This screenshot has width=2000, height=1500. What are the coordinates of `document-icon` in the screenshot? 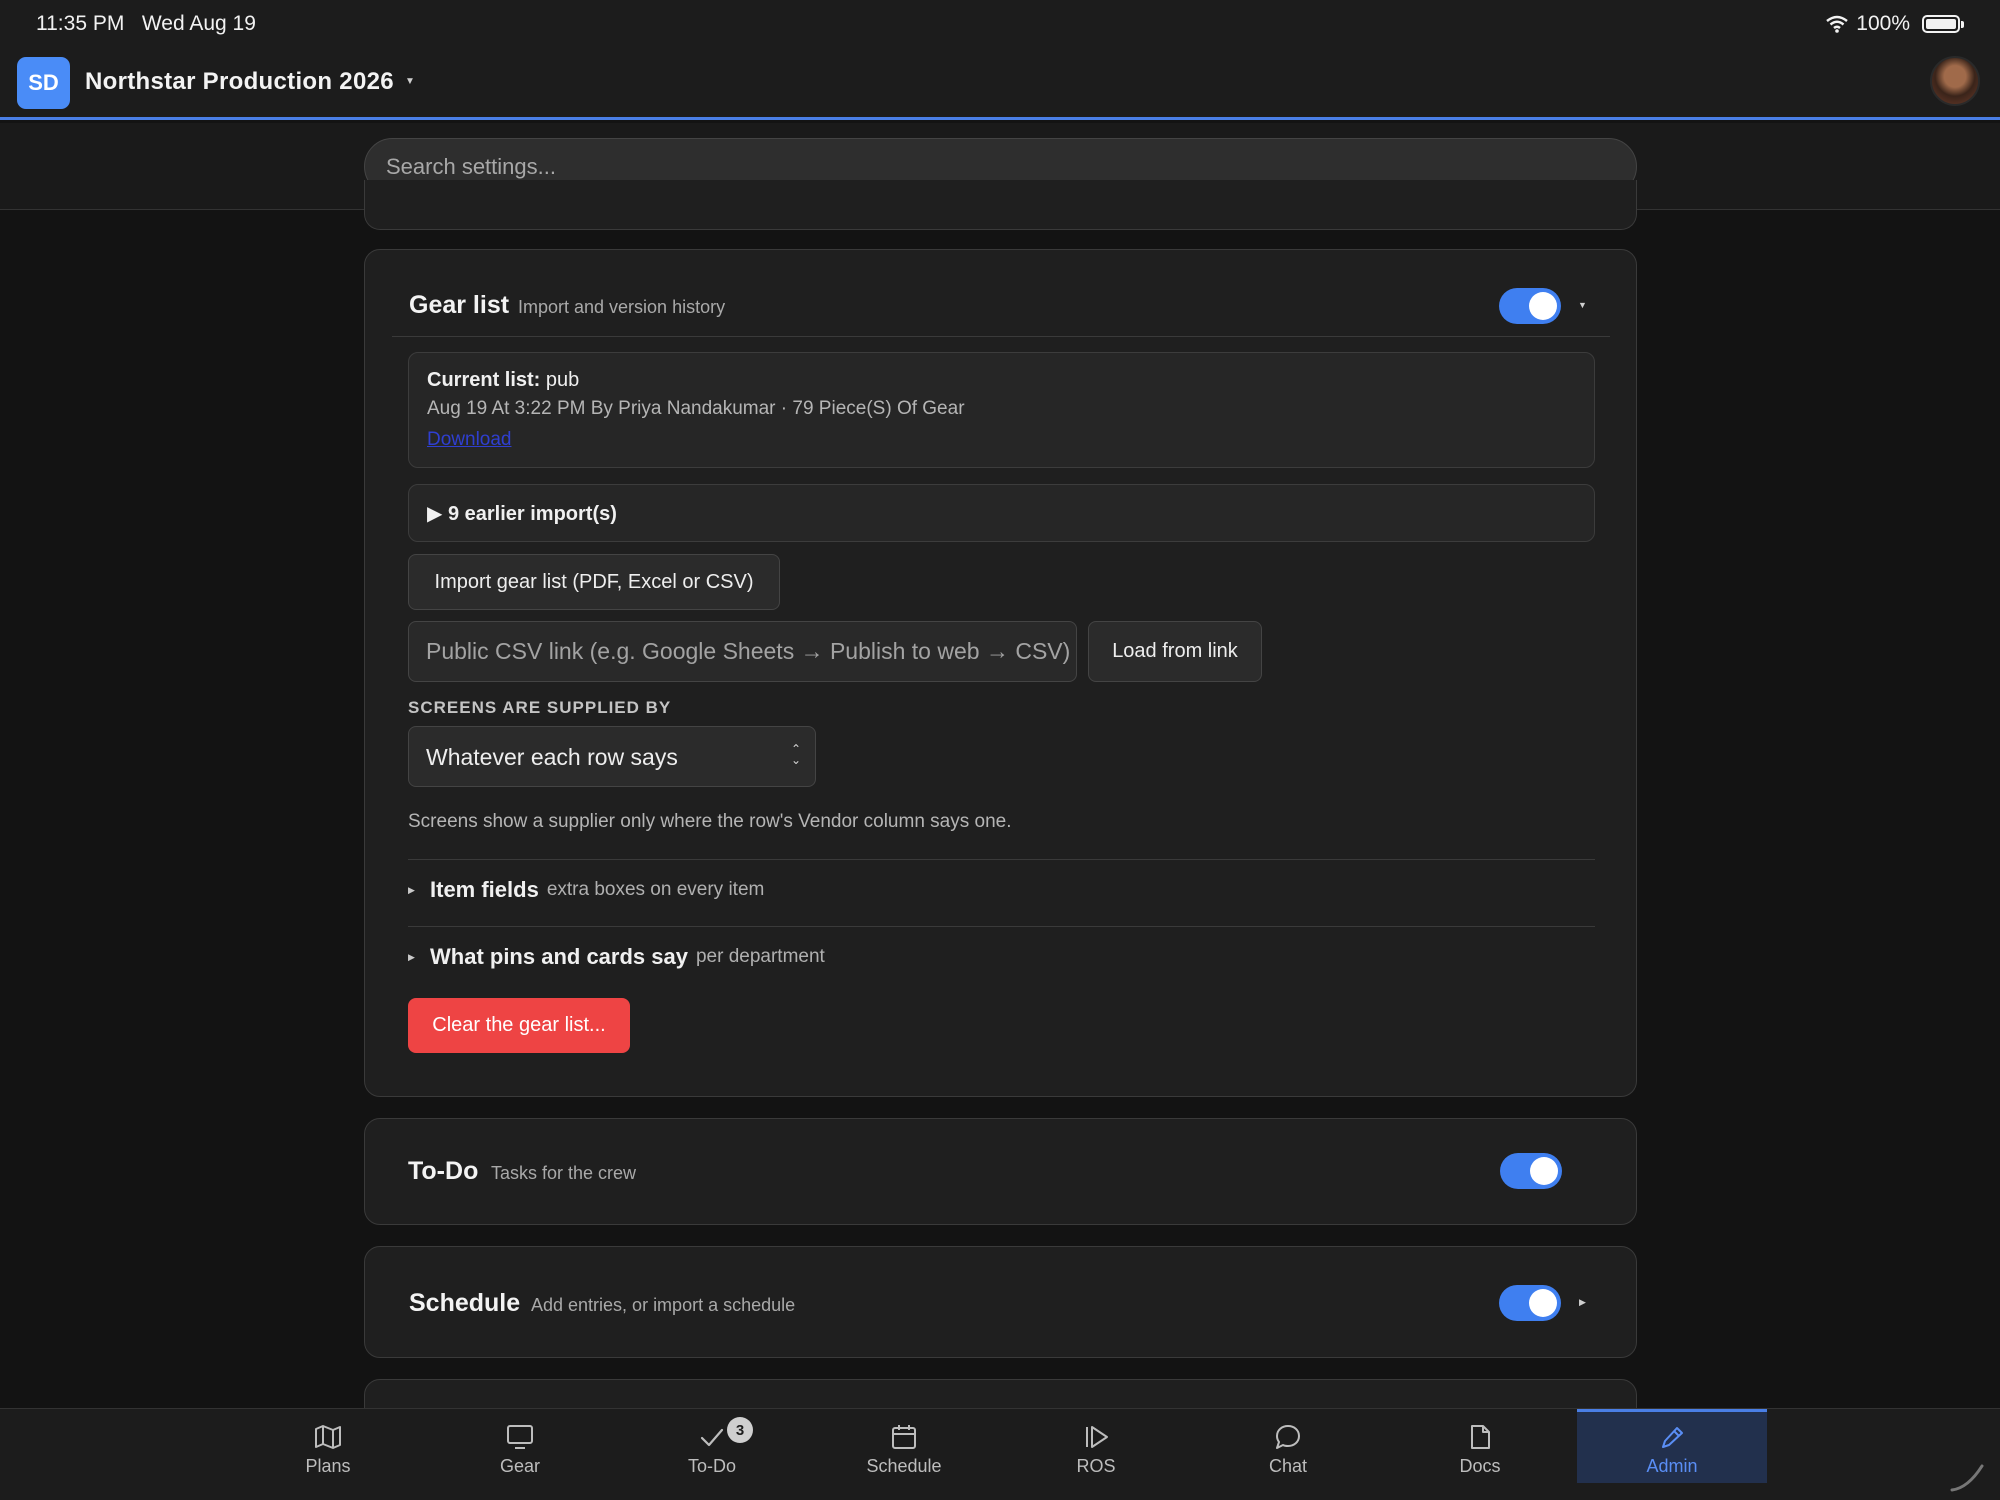 It's located at (1480, 1437).